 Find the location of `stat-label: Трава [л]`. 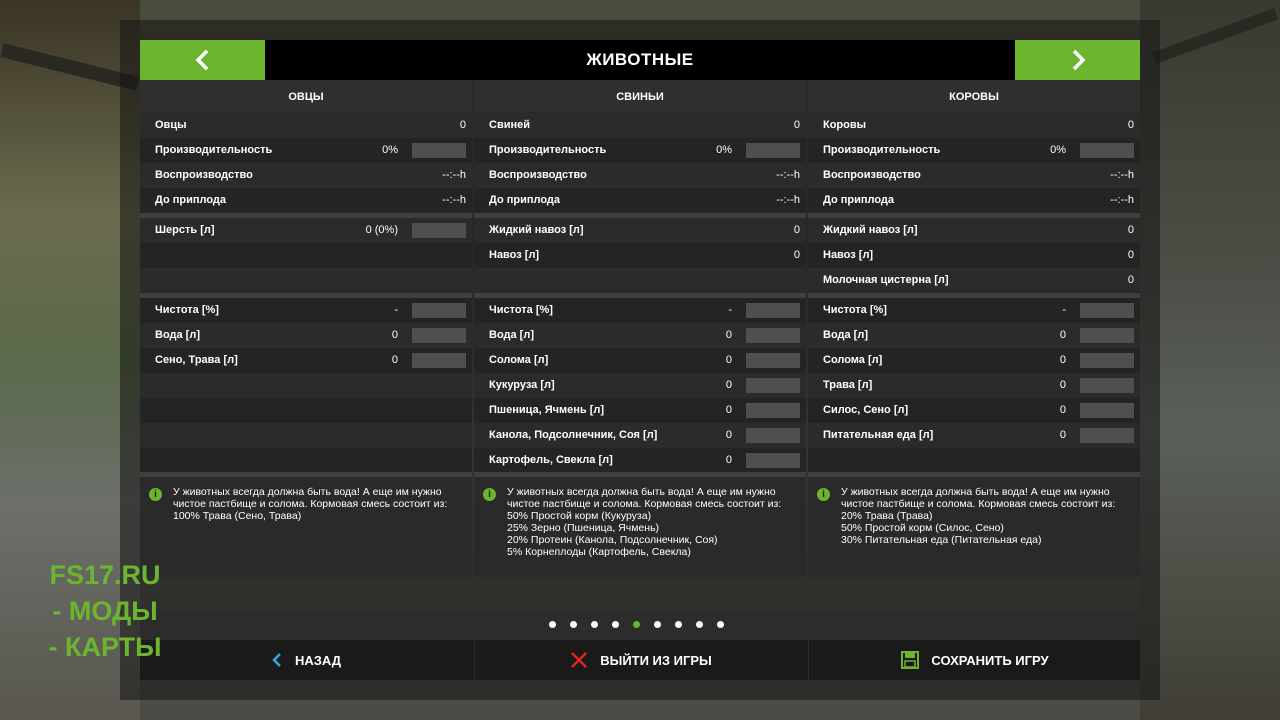

stat-label: Трава [л] is located at coordinates (848, 385).